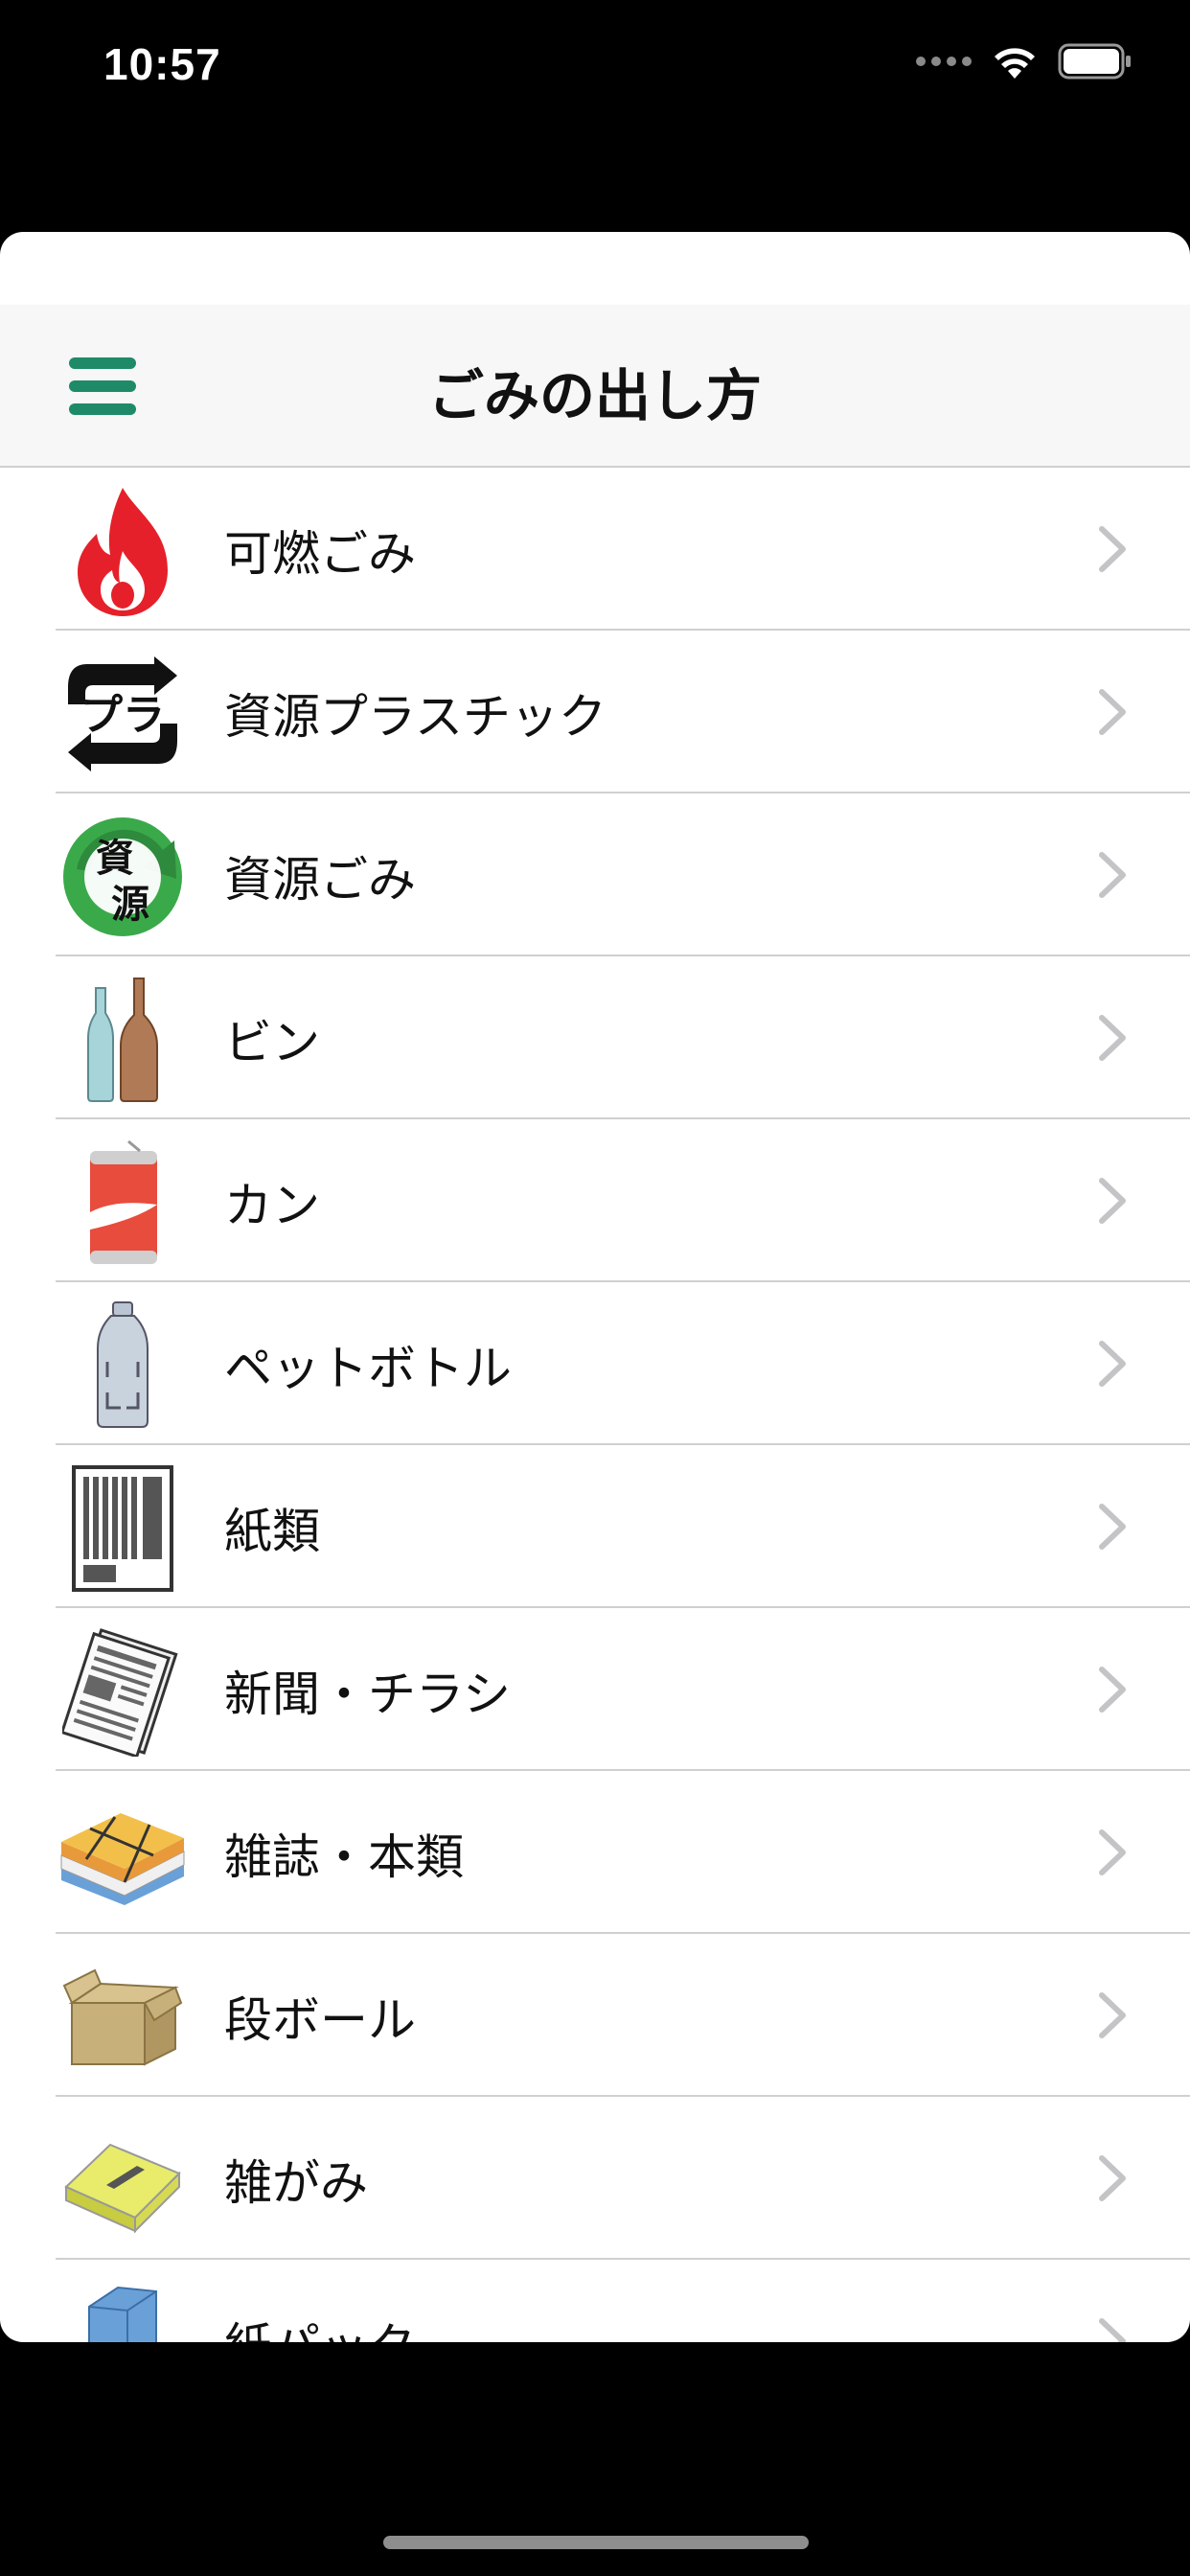  I want to click on list-item-label: 段ボール, so click(320, 2020).